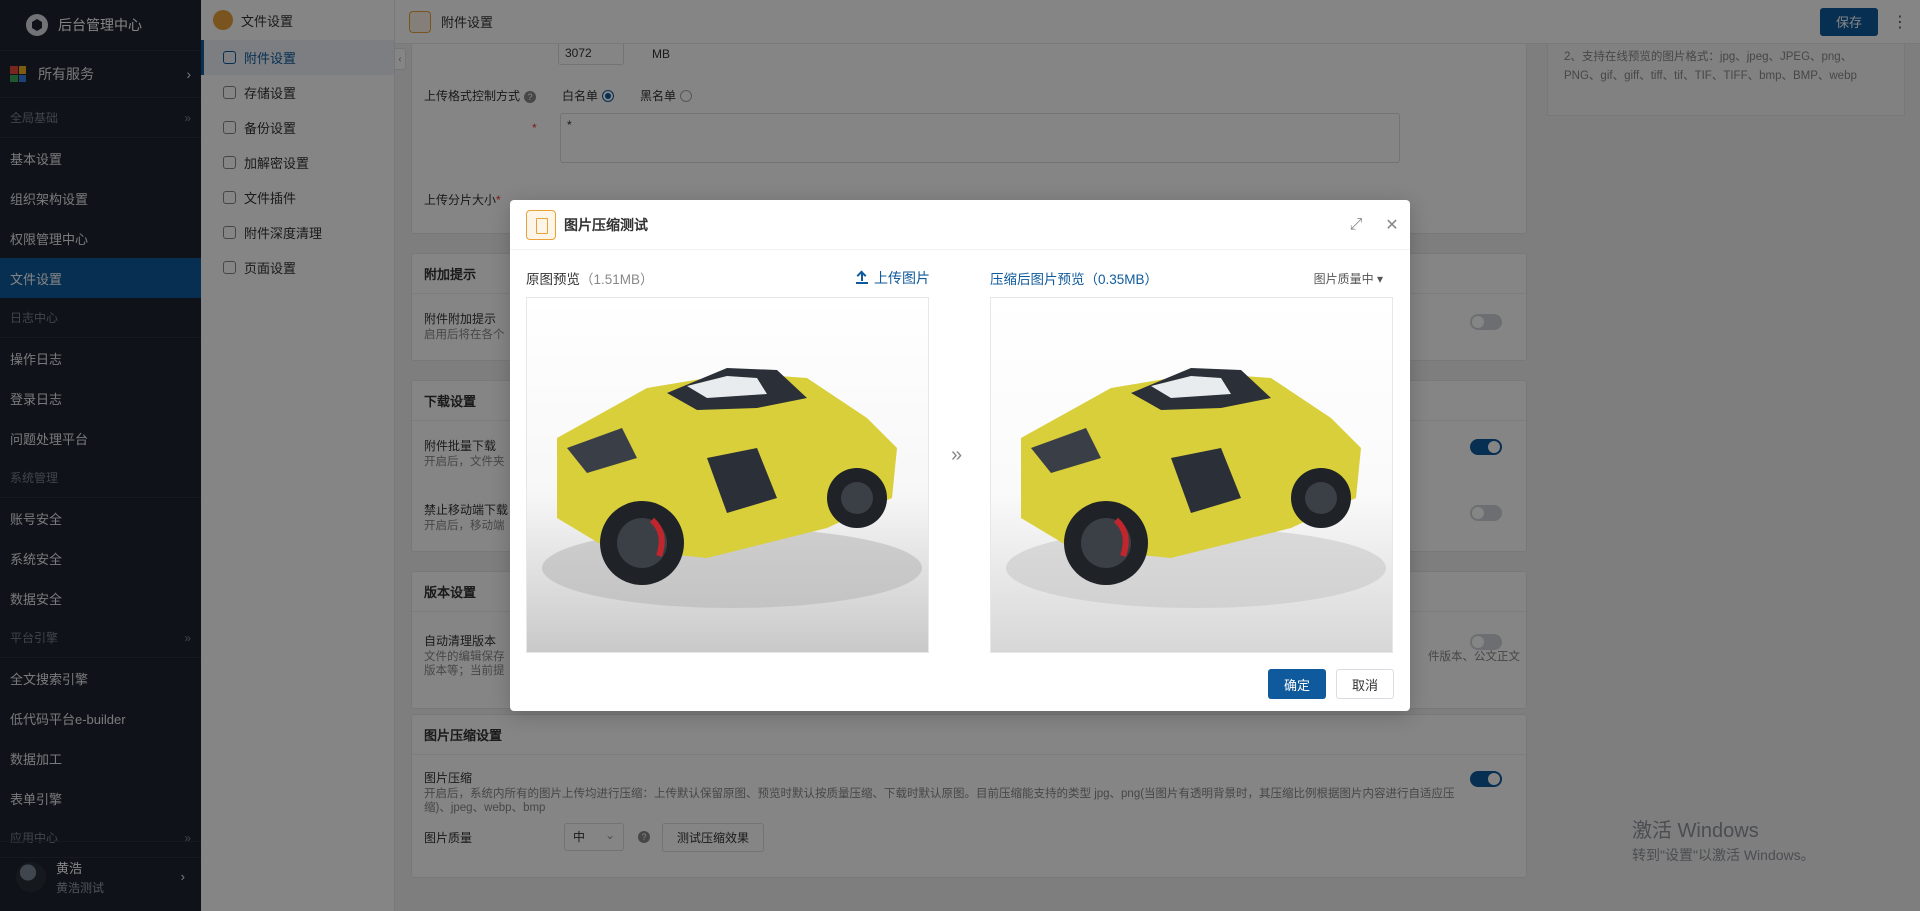 This screenshot has width=1920, height=911. I want to click on confirm-button: 确定, so click(1297, 684).